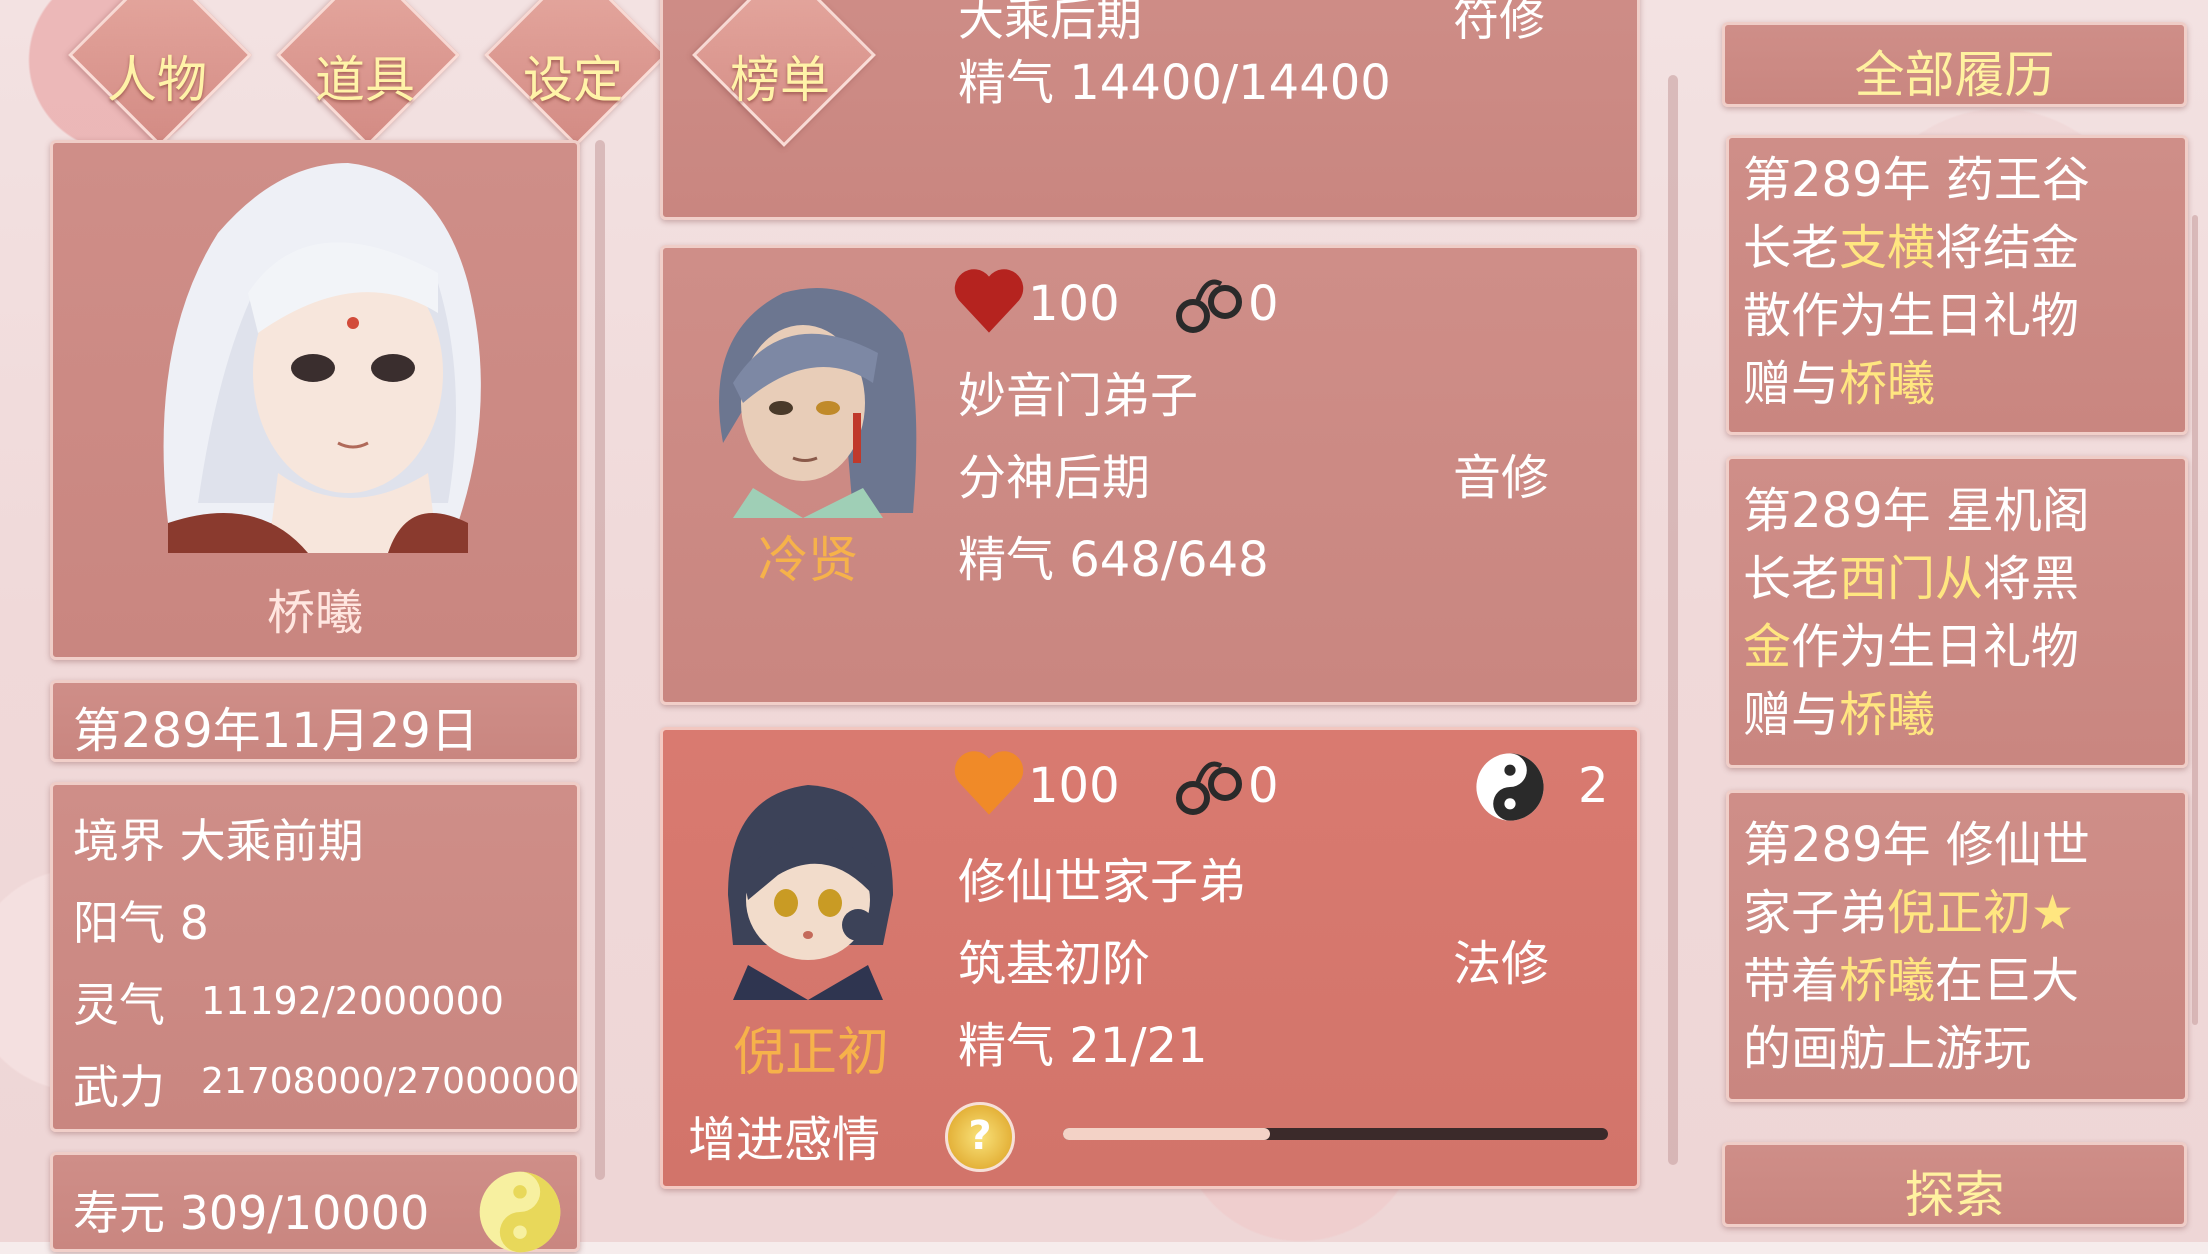  I want to click on tab-settings-label: 设定, so click(573, 80).